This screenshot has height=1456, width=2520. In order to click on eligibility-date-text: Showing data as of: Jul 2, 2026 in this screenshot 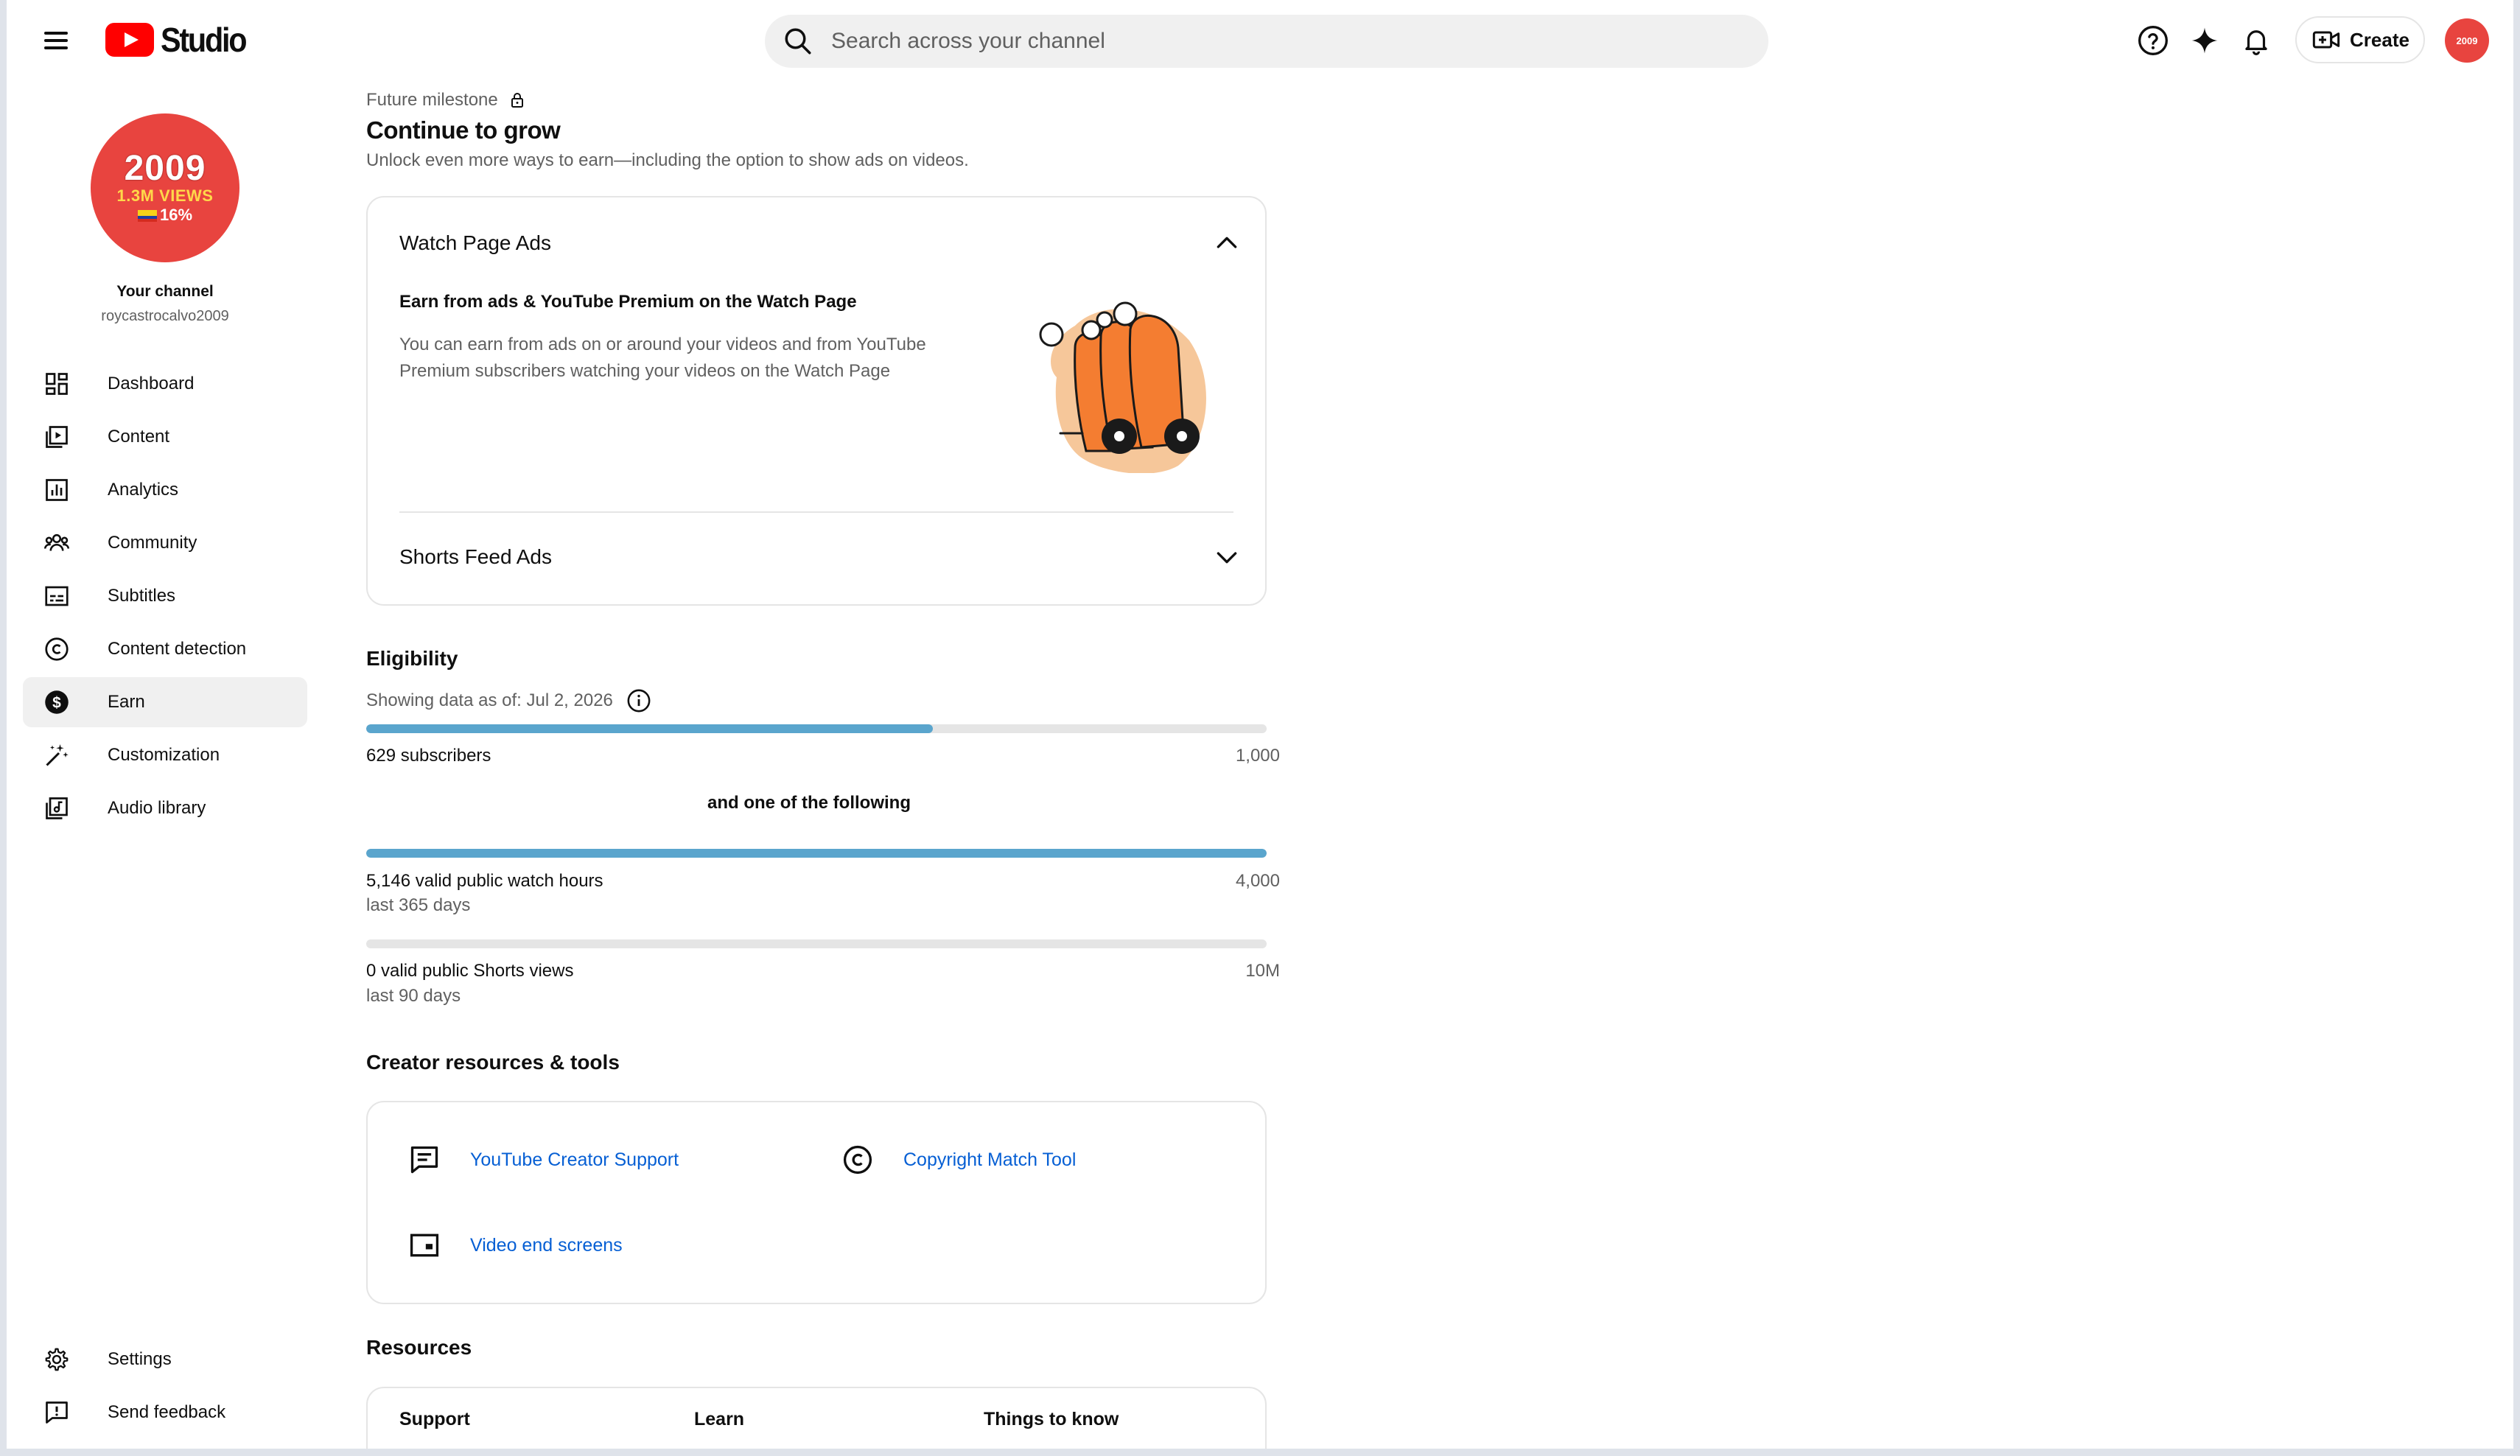, I will do `click(489, 700)`.